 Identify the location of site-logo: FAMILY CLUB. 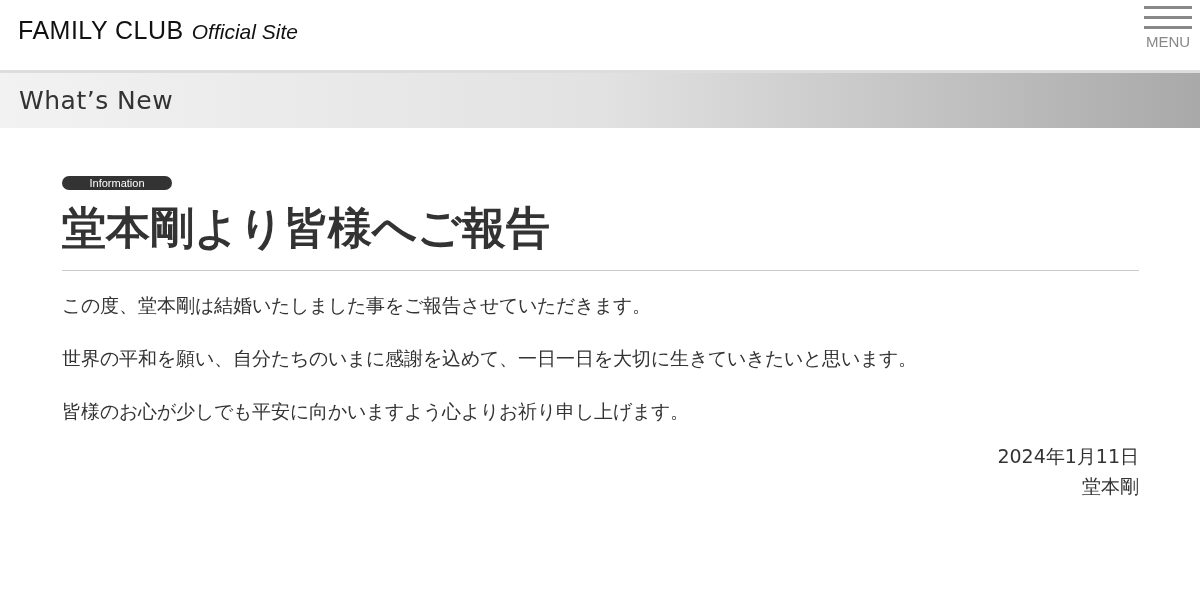
(101, 30).